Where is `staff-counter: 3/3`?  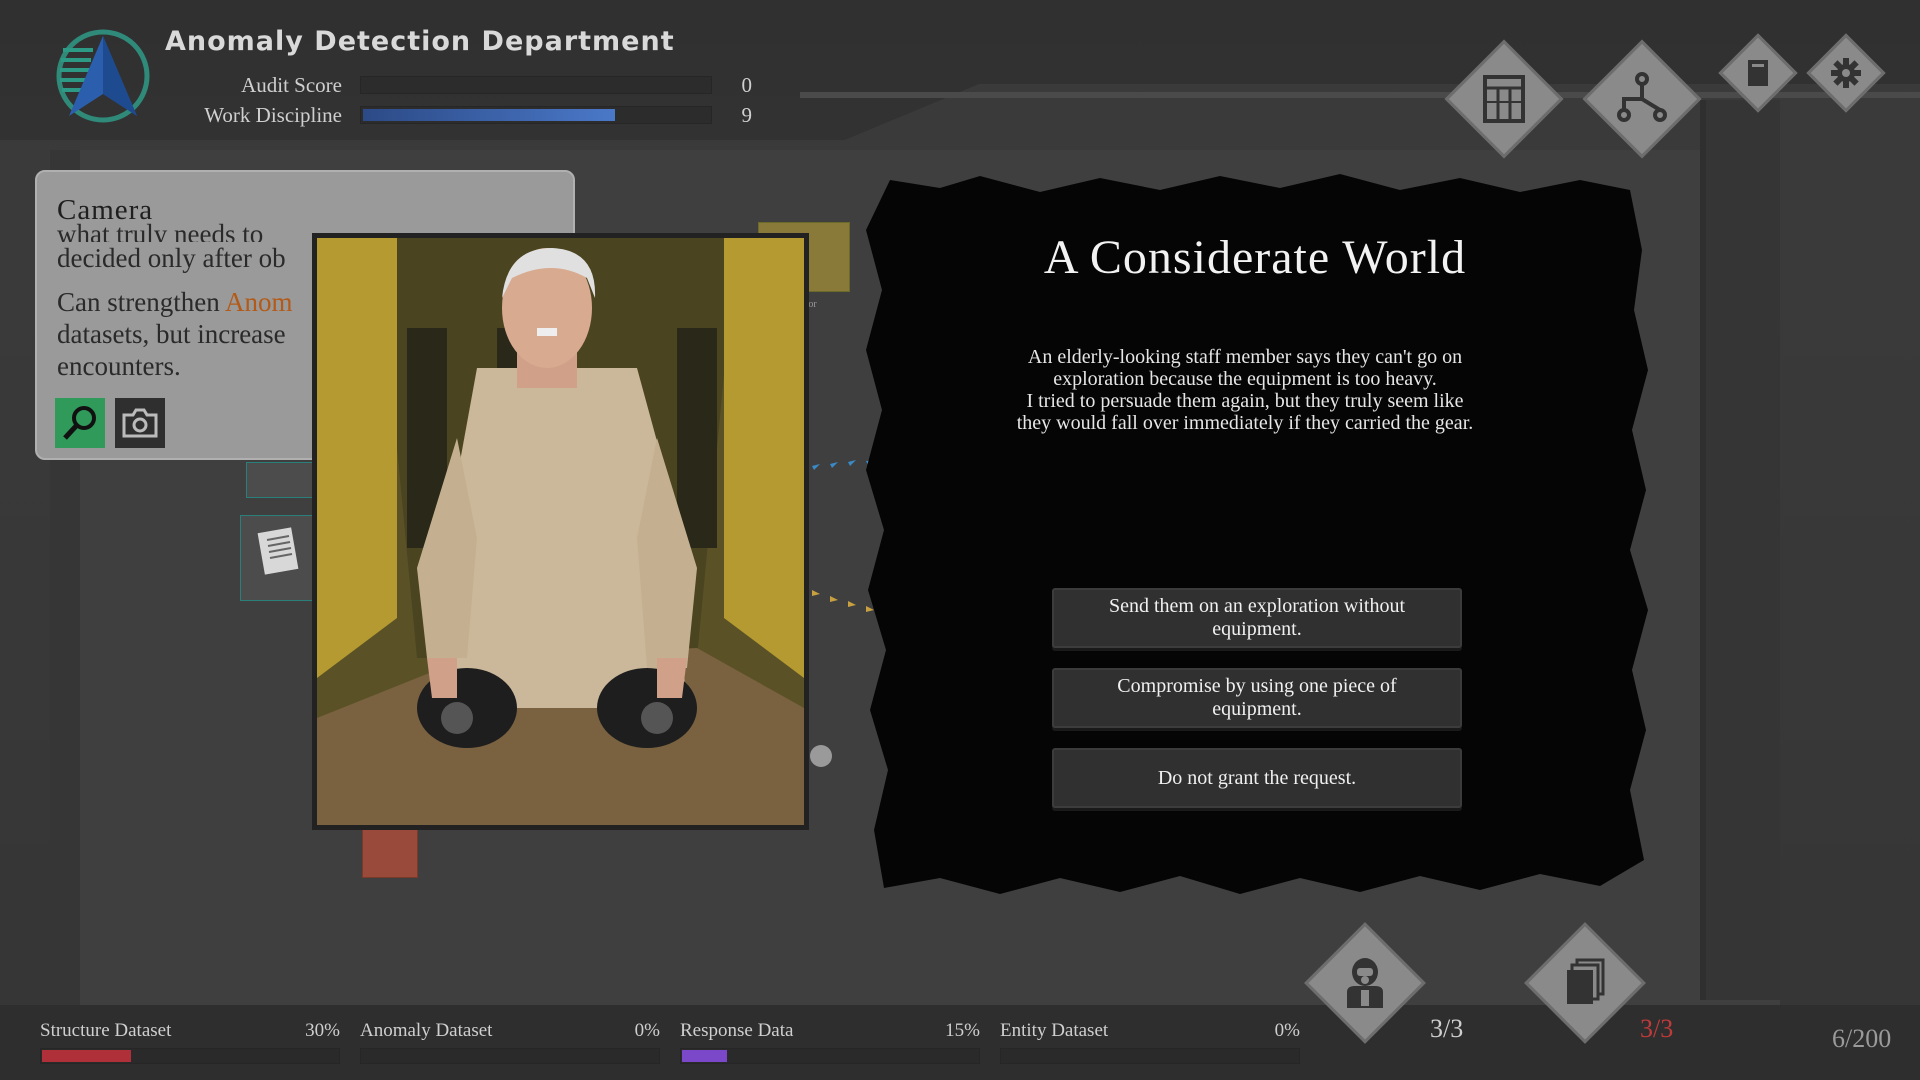 staff-counter: 3/3 is located at coordinates (1447, 1028).